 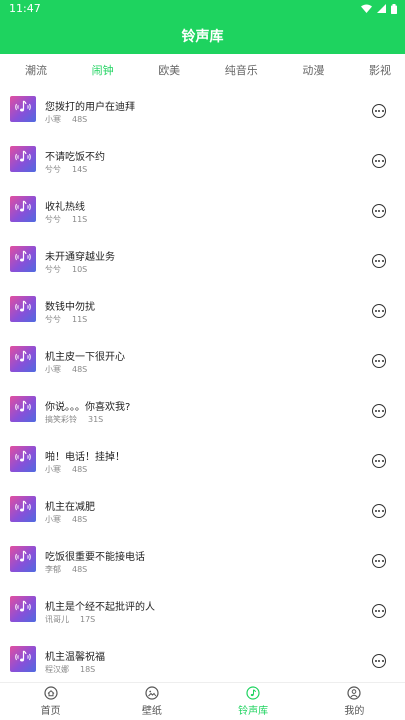 I want to click on tab-1: 闹钟, so click(x=103, y=70).